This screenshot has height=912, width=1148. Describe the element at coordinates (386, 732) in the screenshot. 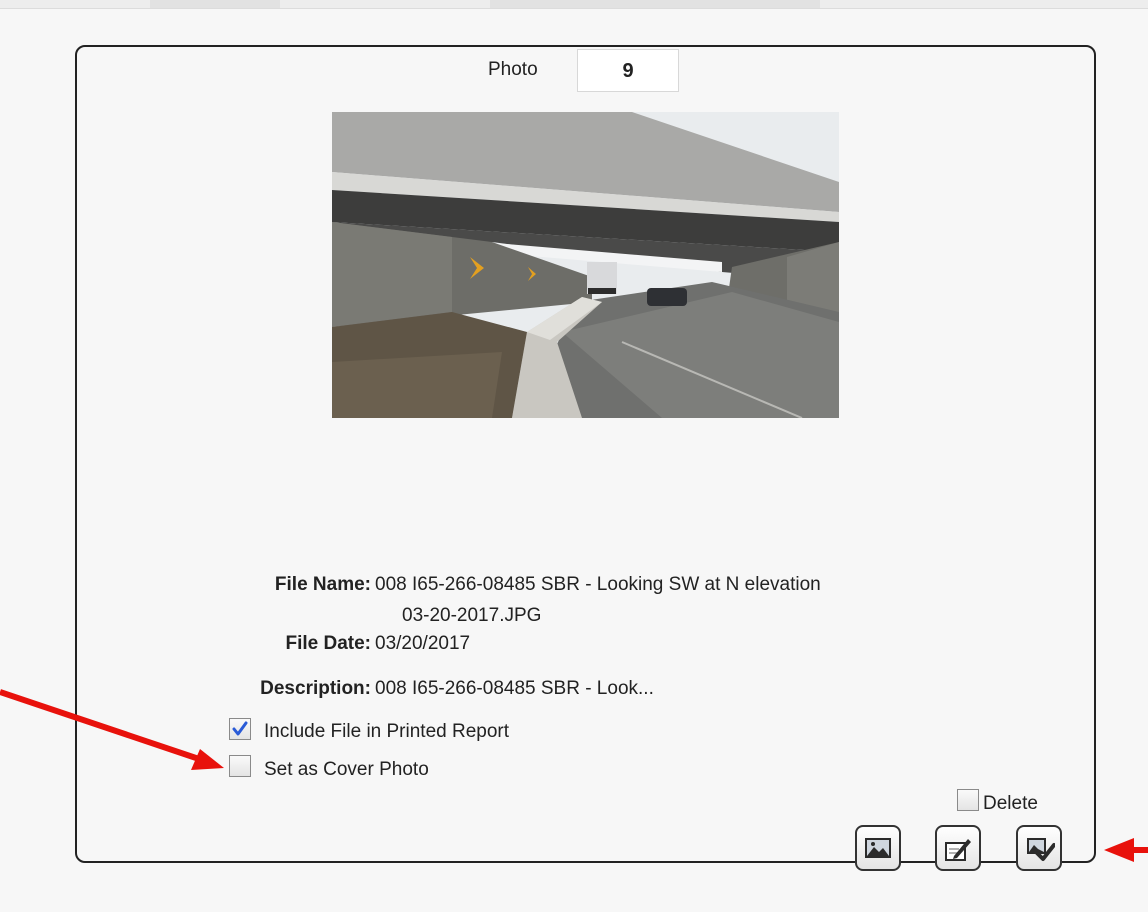

I see `include-in-report-label: Include File in Printed Report` at that location.